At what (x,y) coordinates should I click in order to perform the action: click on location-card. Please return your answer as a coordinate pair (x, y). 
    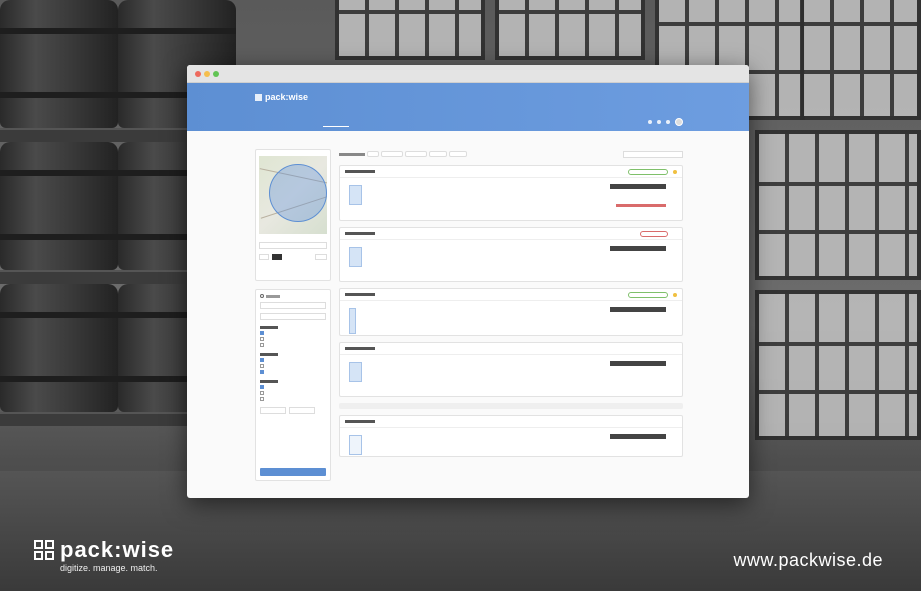
    Looking at the image, I should click on (293, 215).